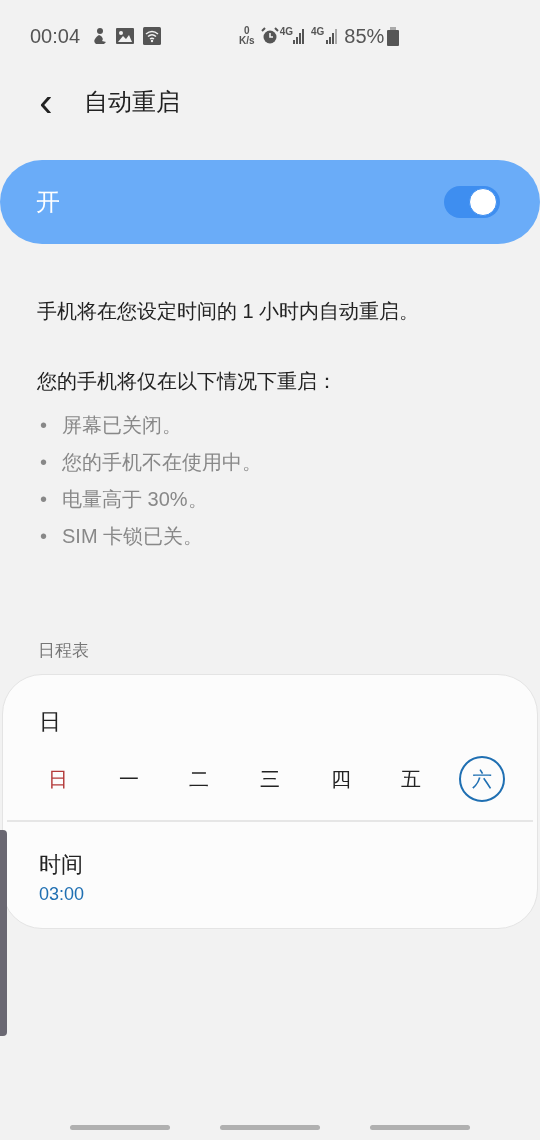  What do you see at coordinates (135, 499) in the screenshot?
I see `condition-text: 电量高于 30%。` at bounding box center [135, 499].